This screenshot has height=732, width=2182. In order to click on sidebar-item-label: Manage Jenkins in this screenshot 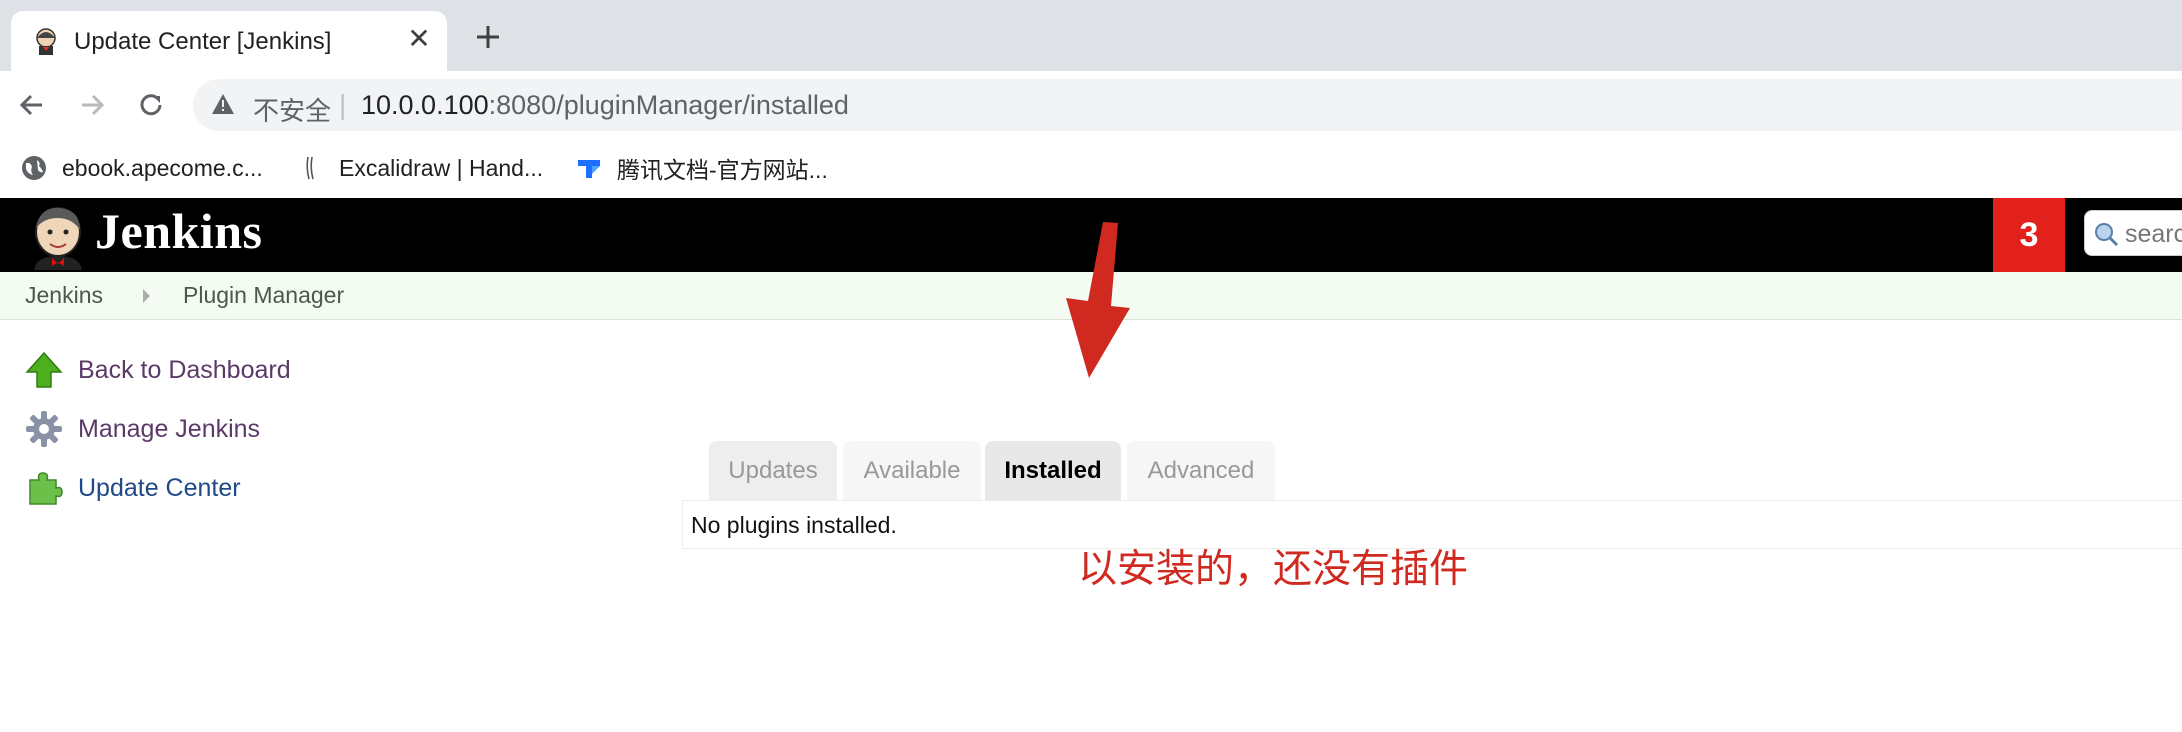, I will do `click(169, 428)`.